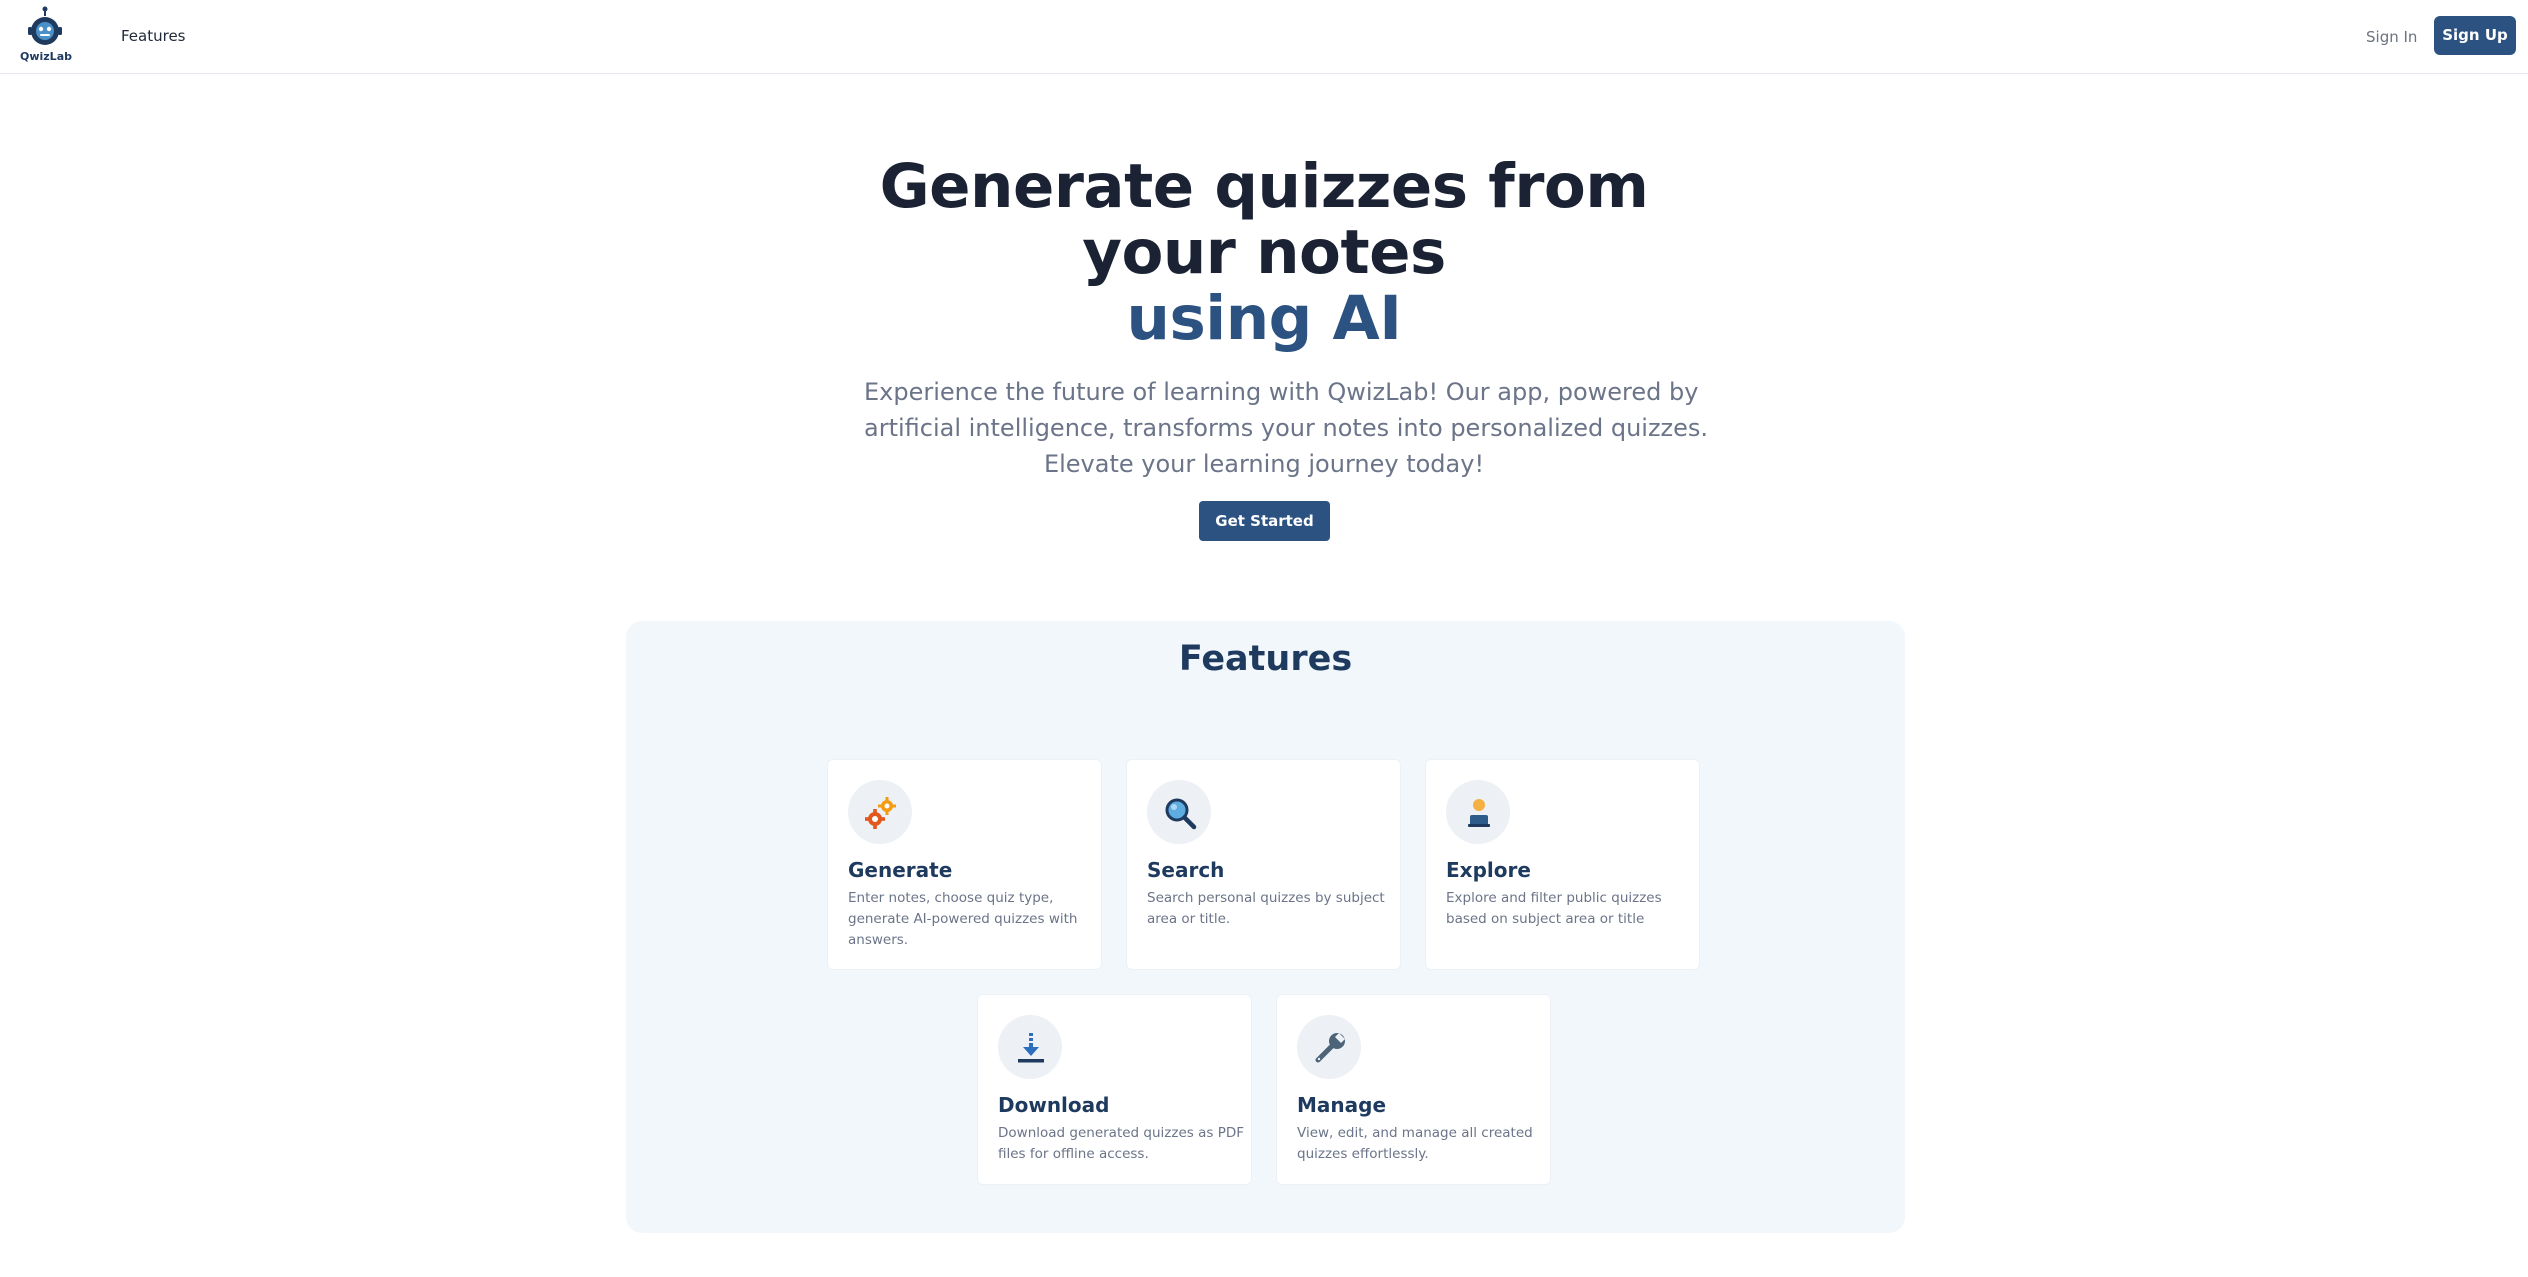 The width and height of the screenshot is (2528, 1277). Describe the element at coordinates (1266, 898) in the screenshot. I see `feature-description-line: Search personal quizzes by subject` at that location.